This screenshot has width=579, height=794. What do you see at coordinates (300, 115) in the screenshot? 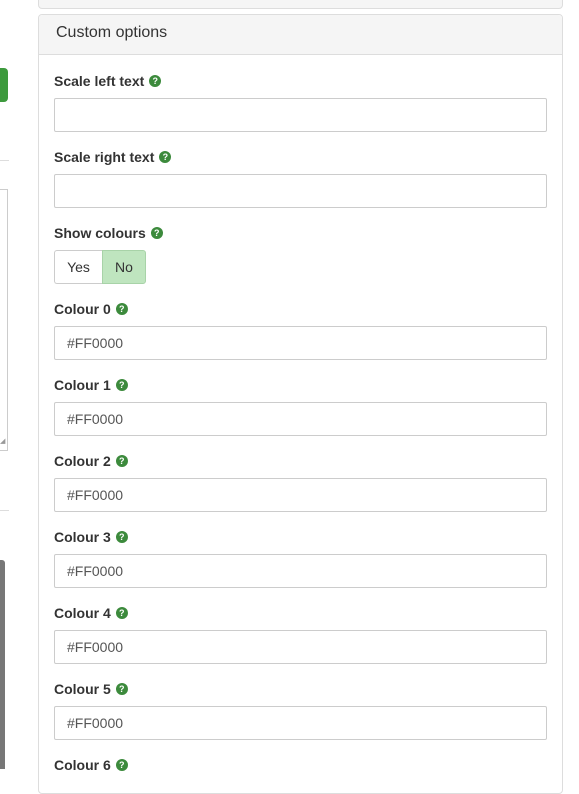
I see `scale-left-input` at bounding box center [300, 115].